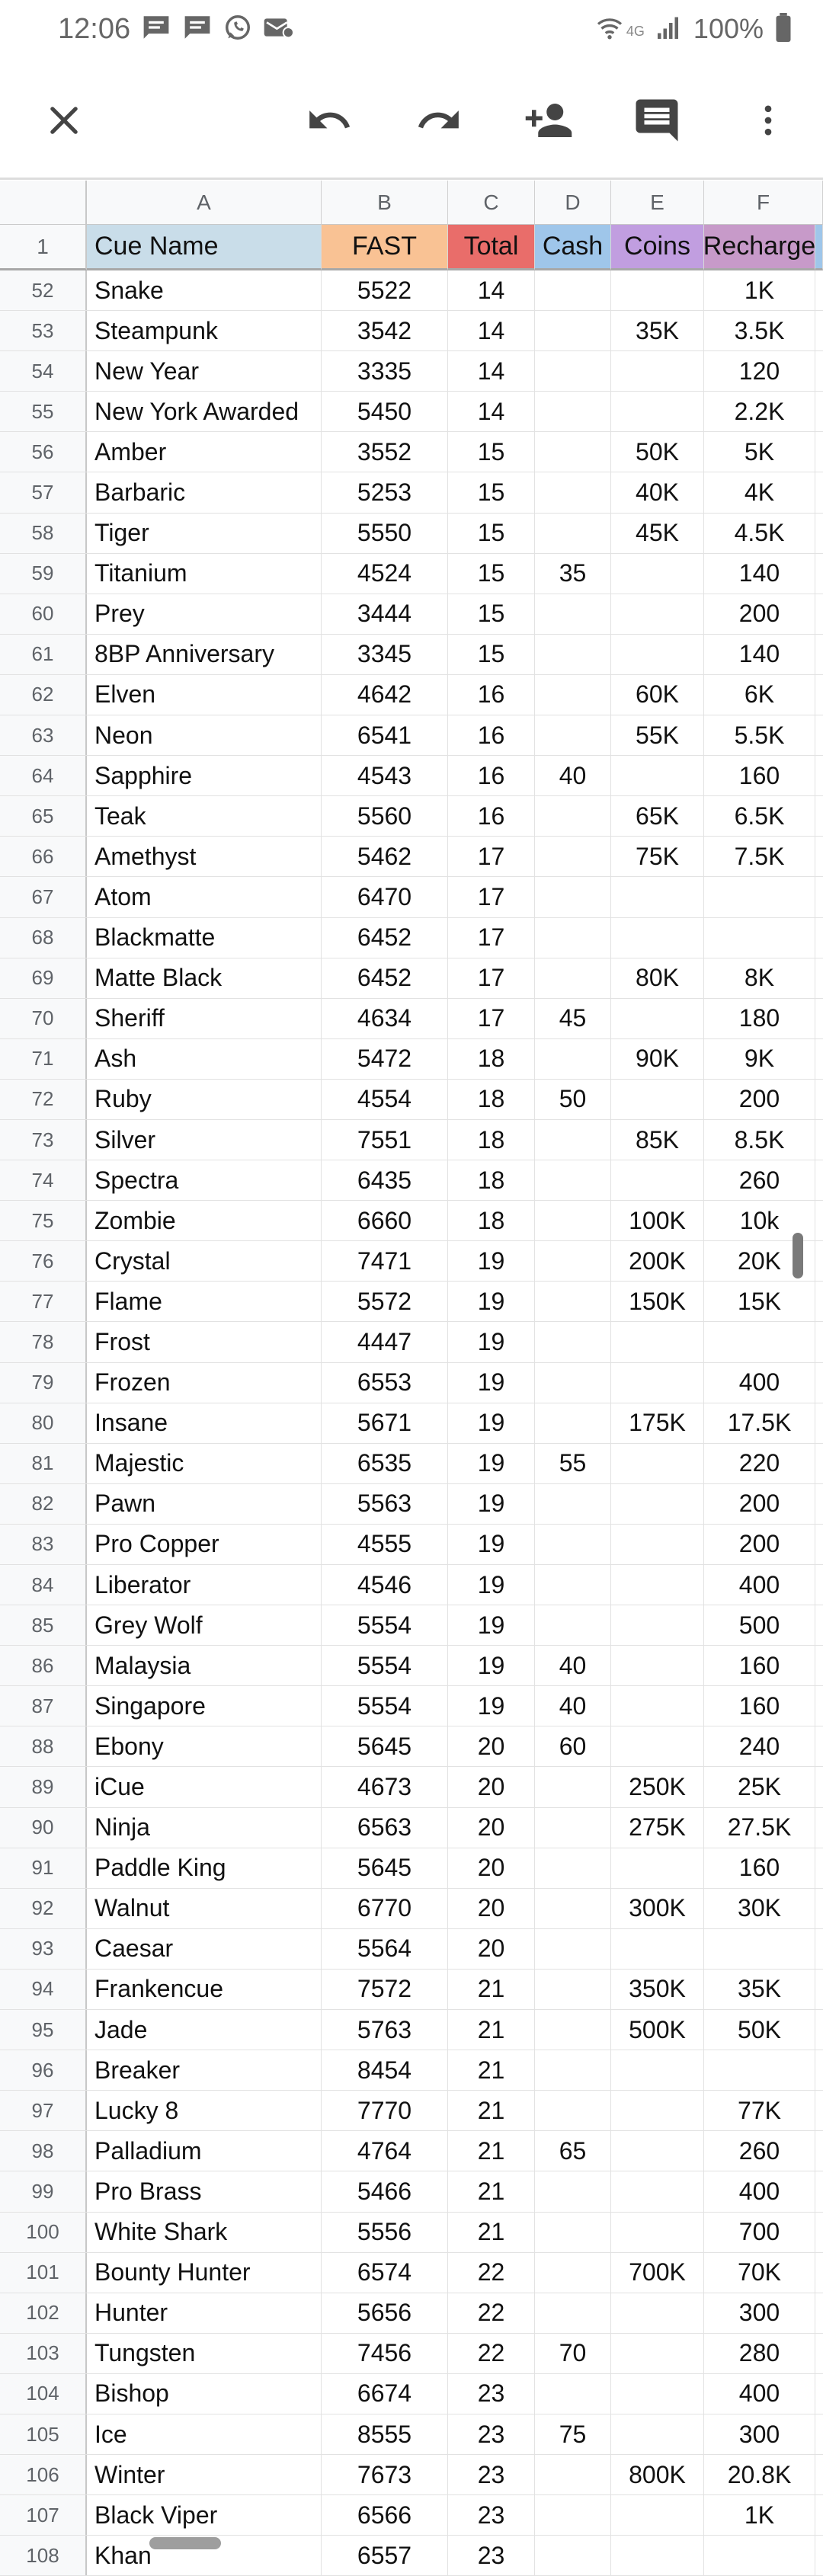  I want to click on row-number: 103, so click(44, 2353).